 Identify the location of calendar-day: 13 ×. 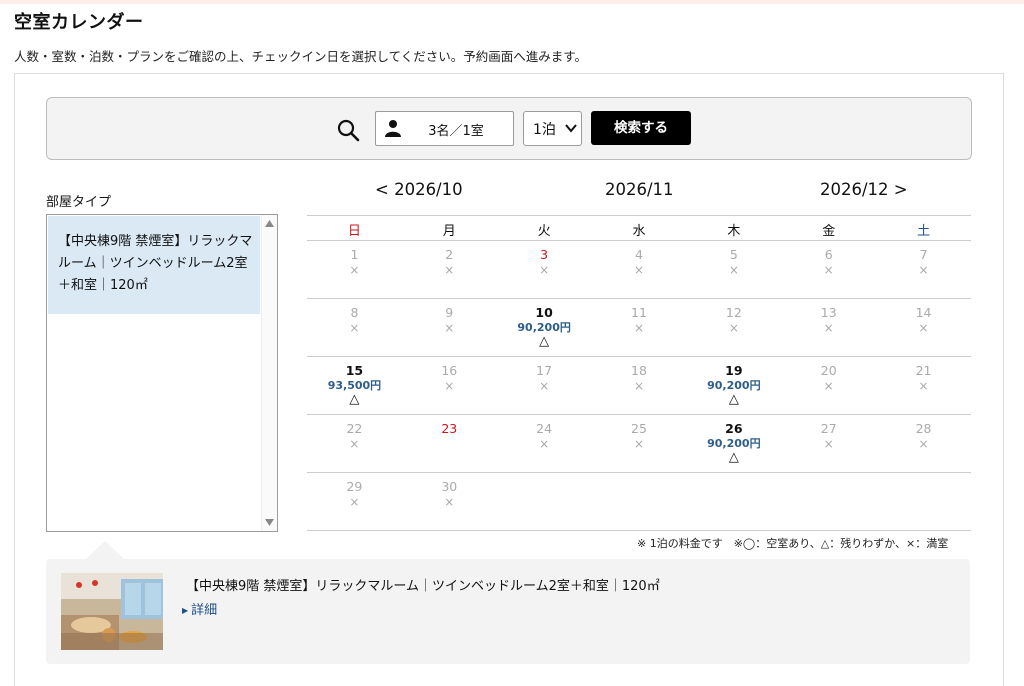
(828, 327).